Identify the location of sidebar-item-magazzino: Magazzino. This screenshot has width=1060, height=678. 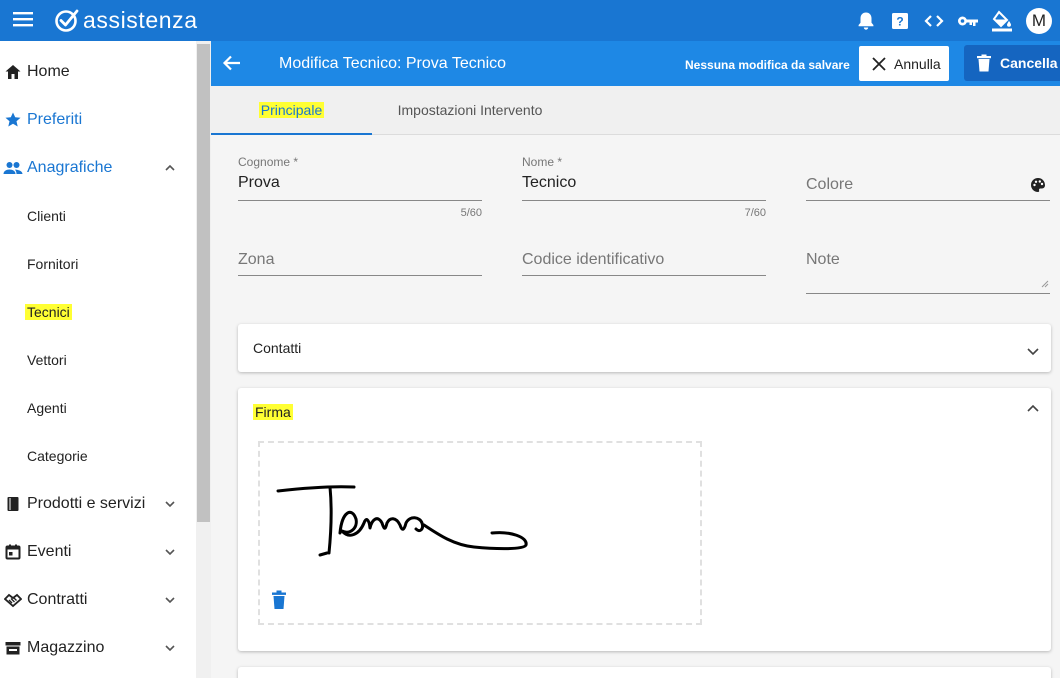
(98, 648).